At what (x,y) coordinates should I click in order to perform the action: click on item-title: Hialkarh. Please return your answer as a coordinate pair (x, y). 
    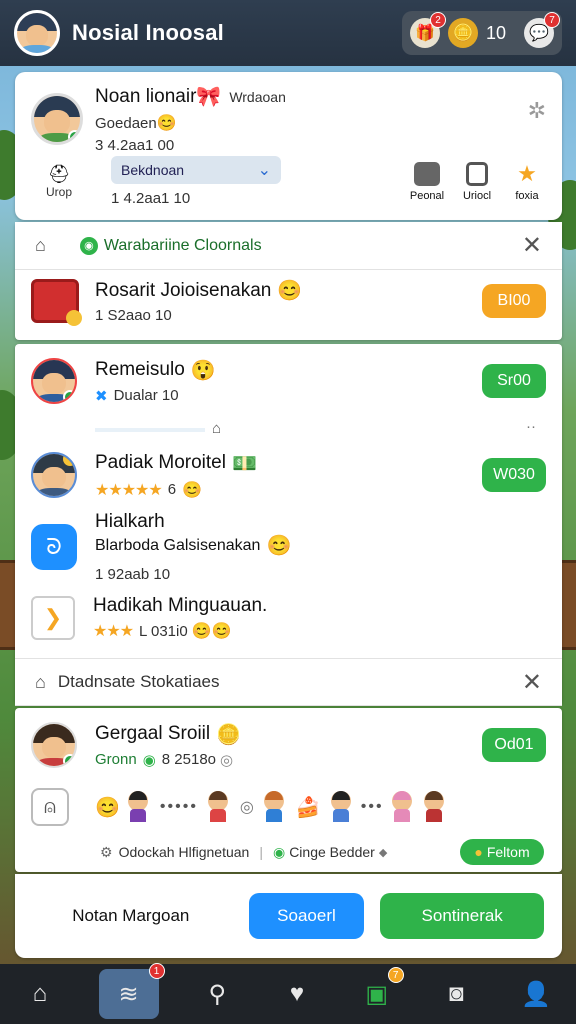
    Looking at the image, I should click on (130, 521).